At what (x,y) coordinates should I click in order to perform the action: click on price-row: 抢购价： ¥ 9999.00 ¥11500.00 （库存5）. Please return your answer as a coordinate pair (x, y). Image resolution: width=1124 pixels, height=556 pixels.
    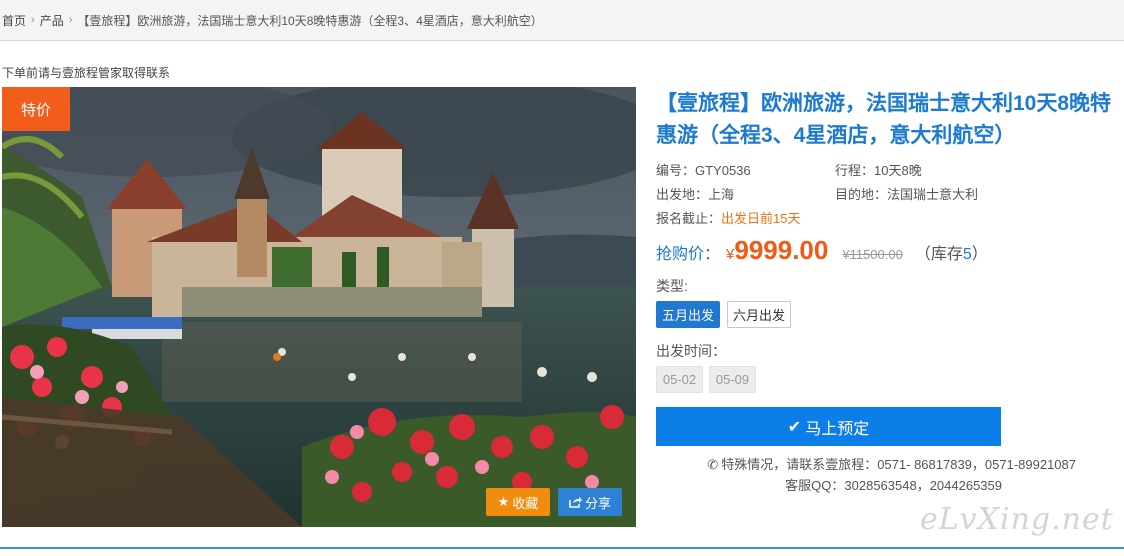
    Looking at the image, I should click on (822, 250).